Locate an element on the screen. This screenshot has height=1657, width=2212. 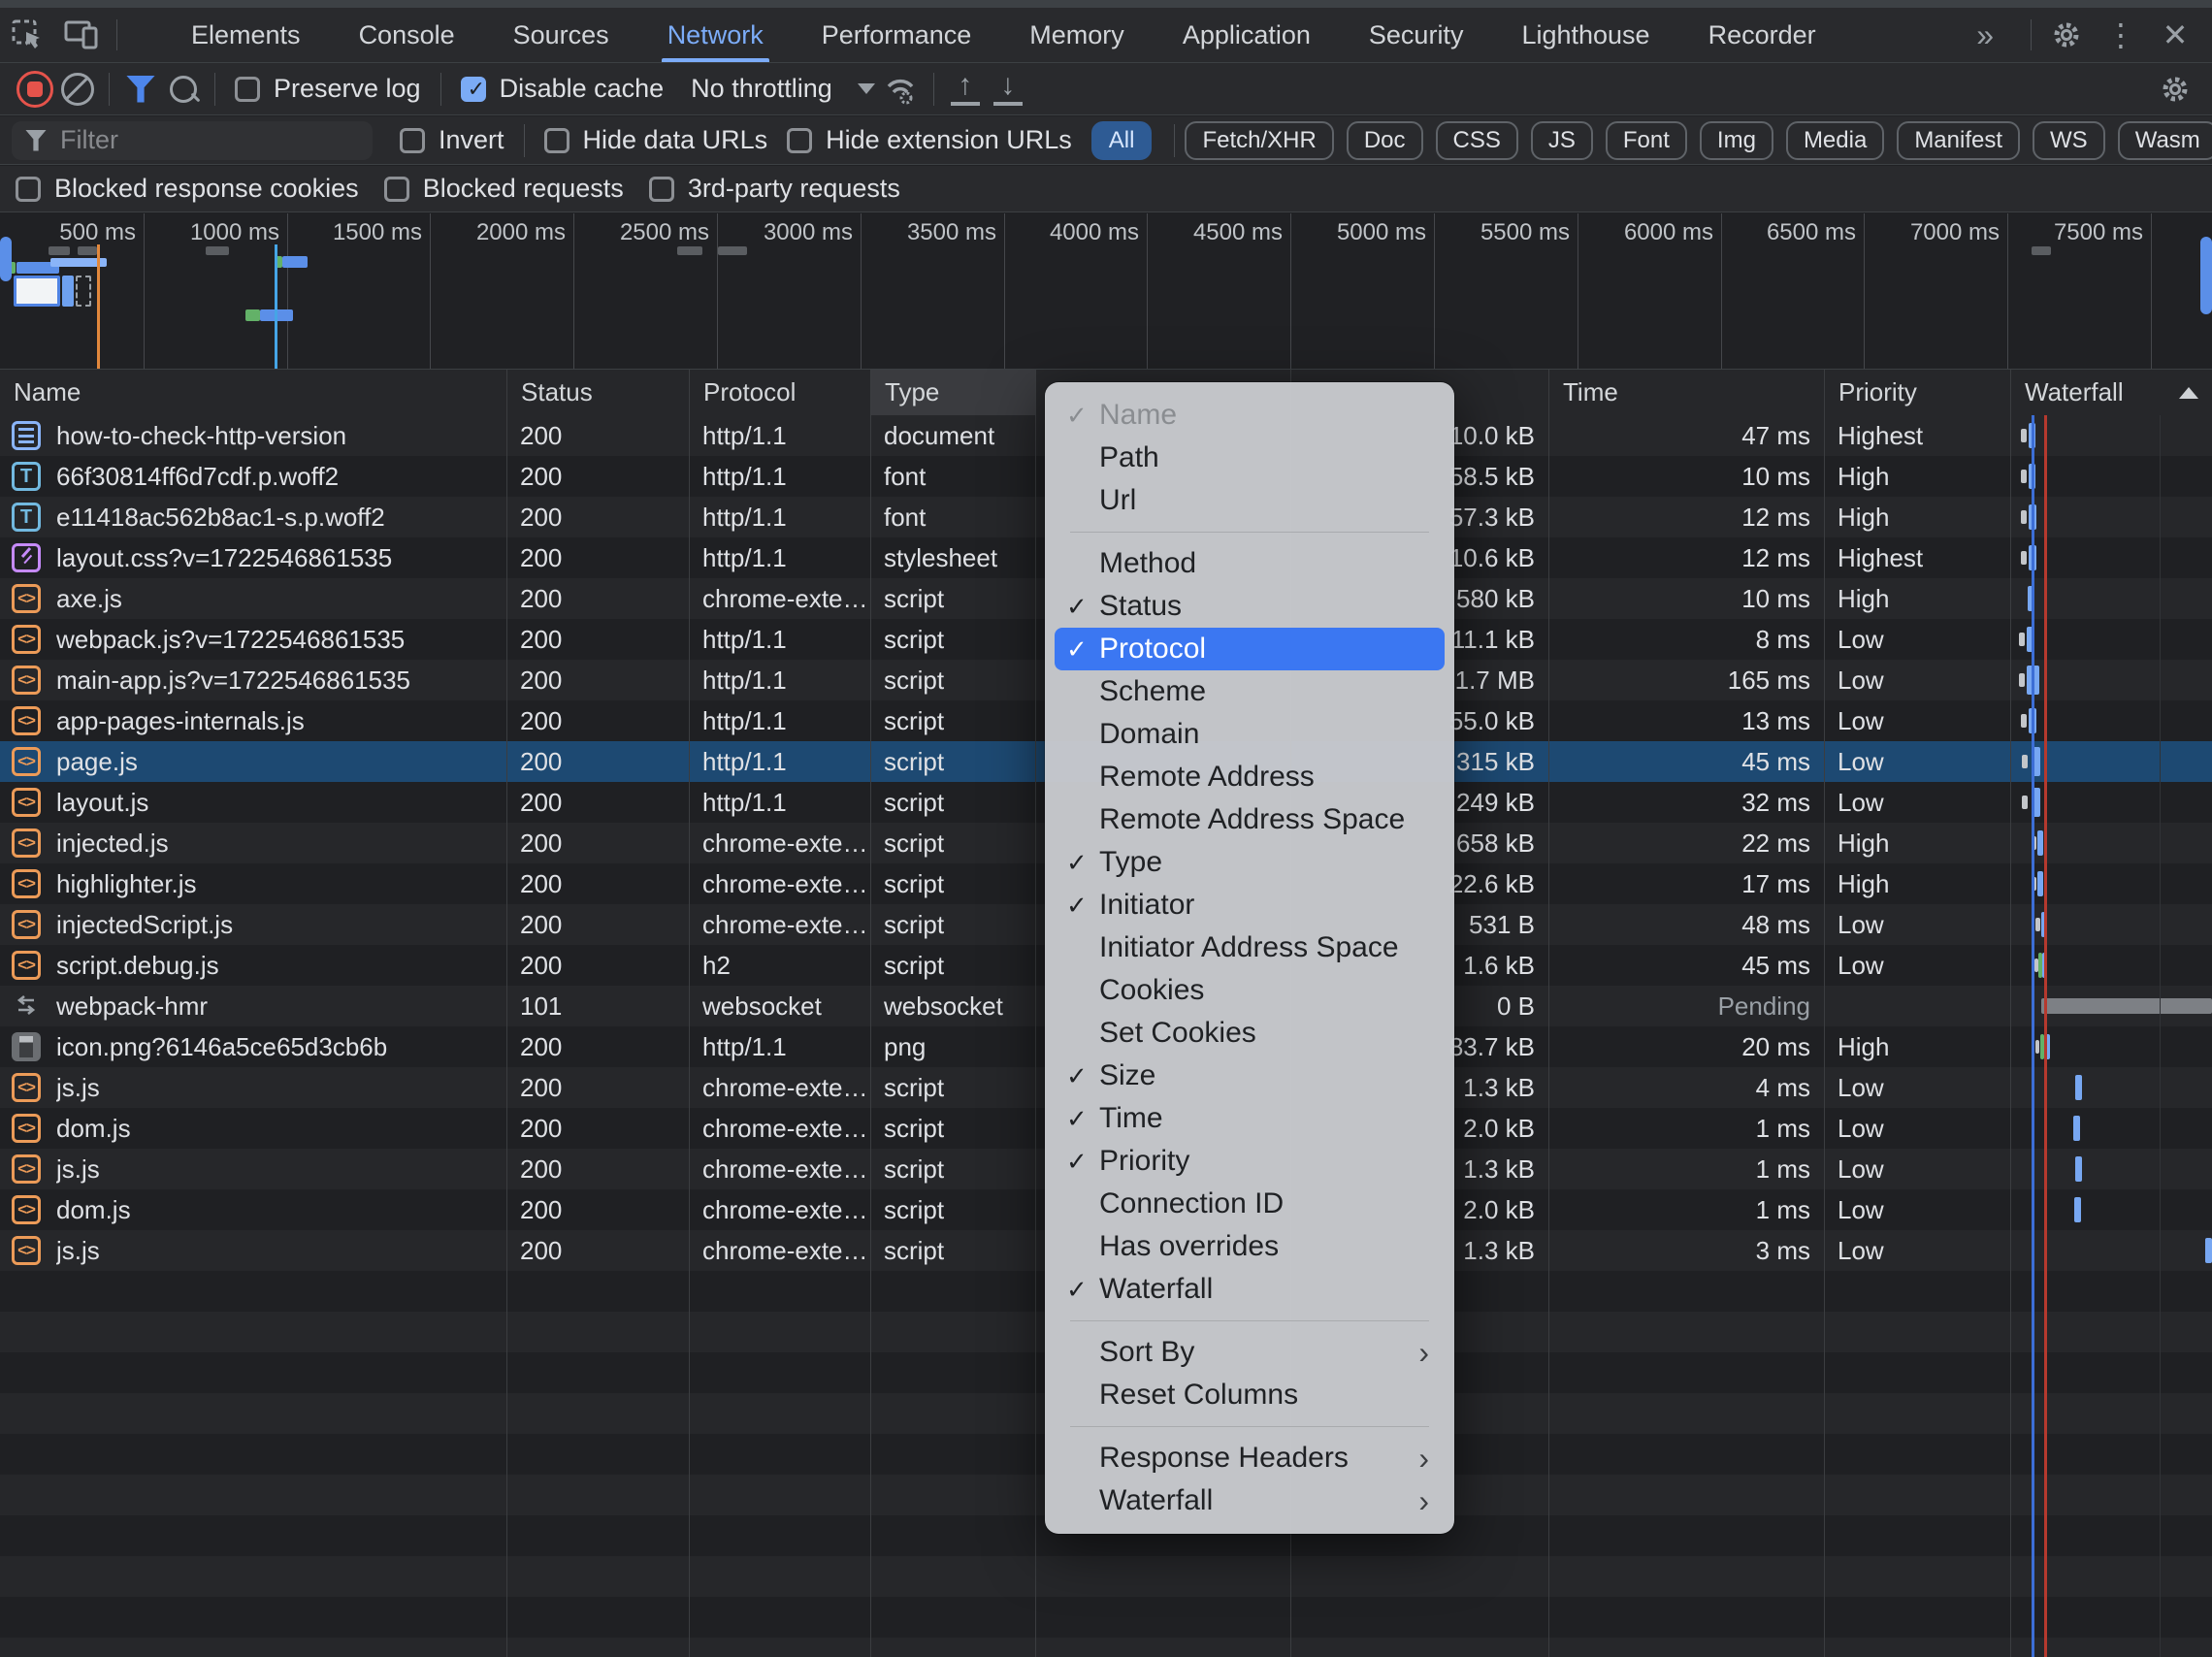
network-settings-gear-icon is located at coordinates (2175, 89).